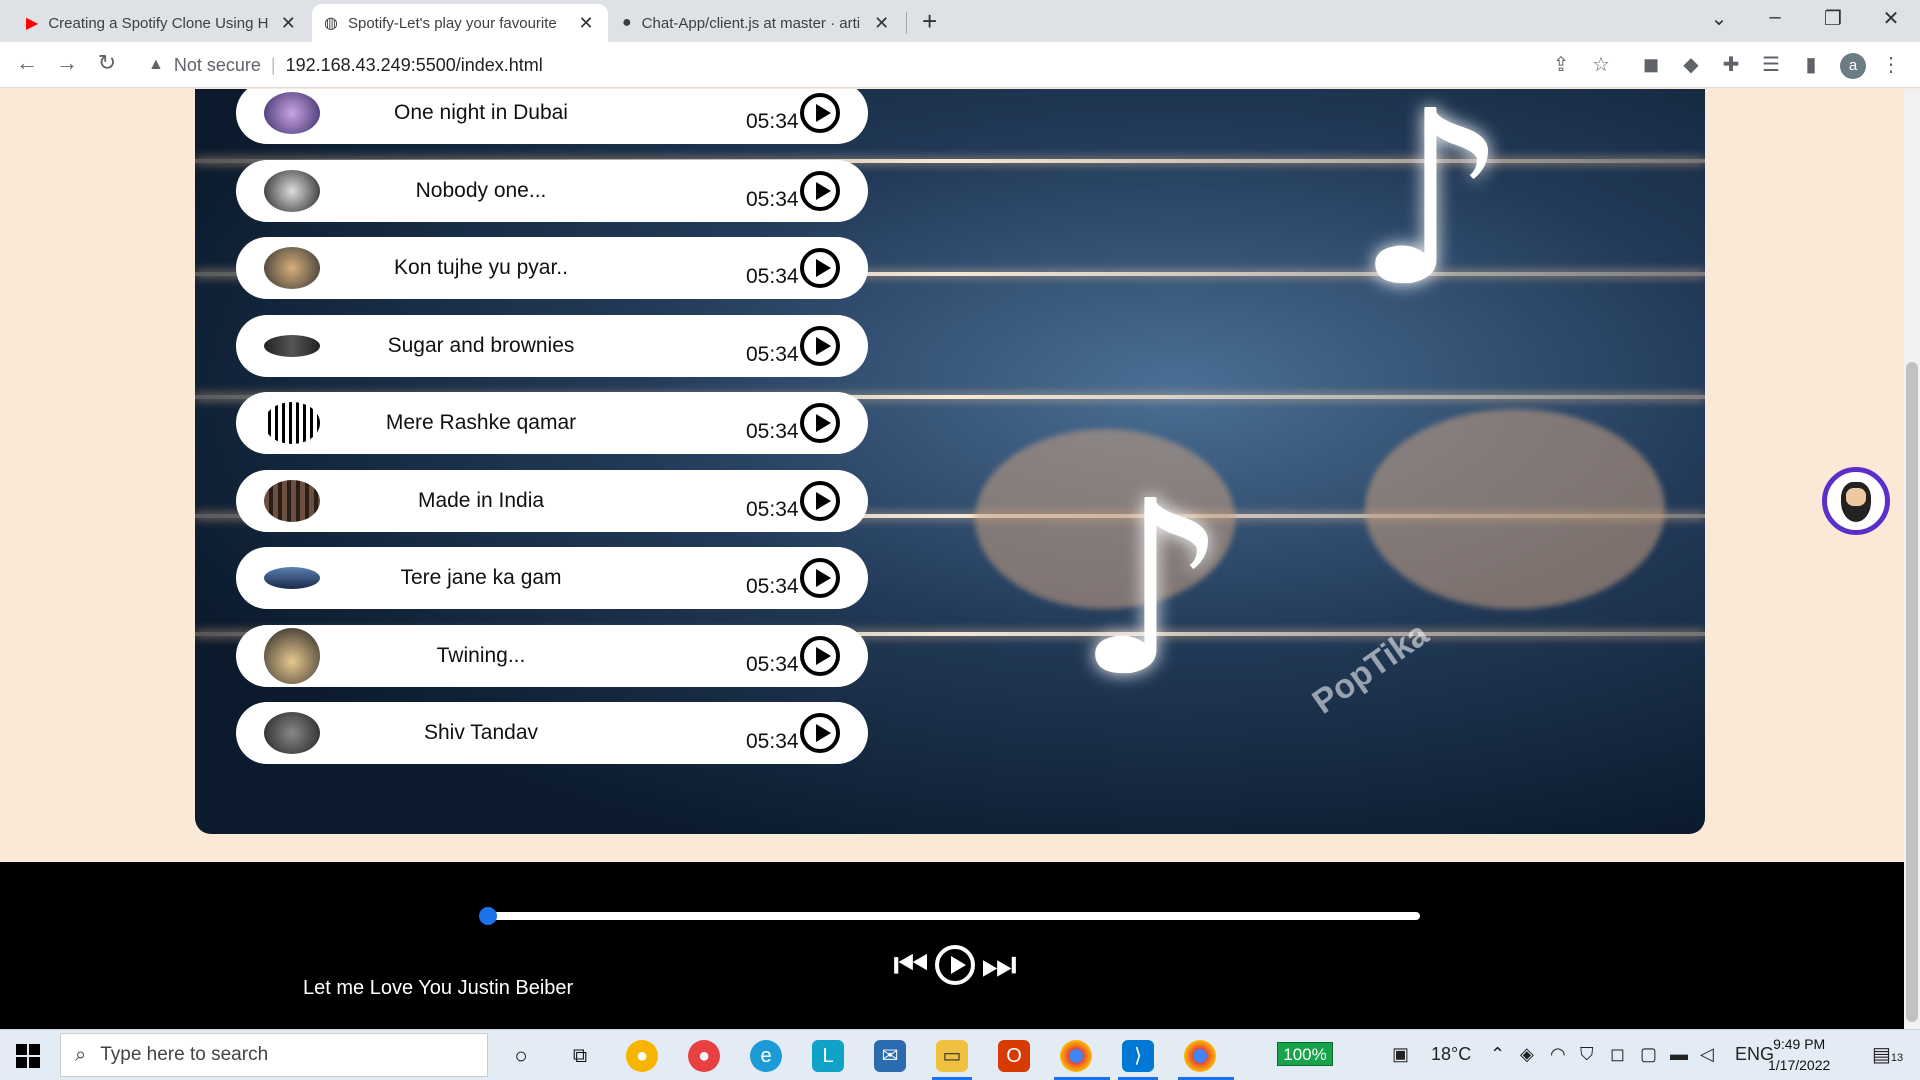 The width and height of the screenshot is (1920, 1080). I want to click on task-view-icon: ⧉, so click(580, 1056).